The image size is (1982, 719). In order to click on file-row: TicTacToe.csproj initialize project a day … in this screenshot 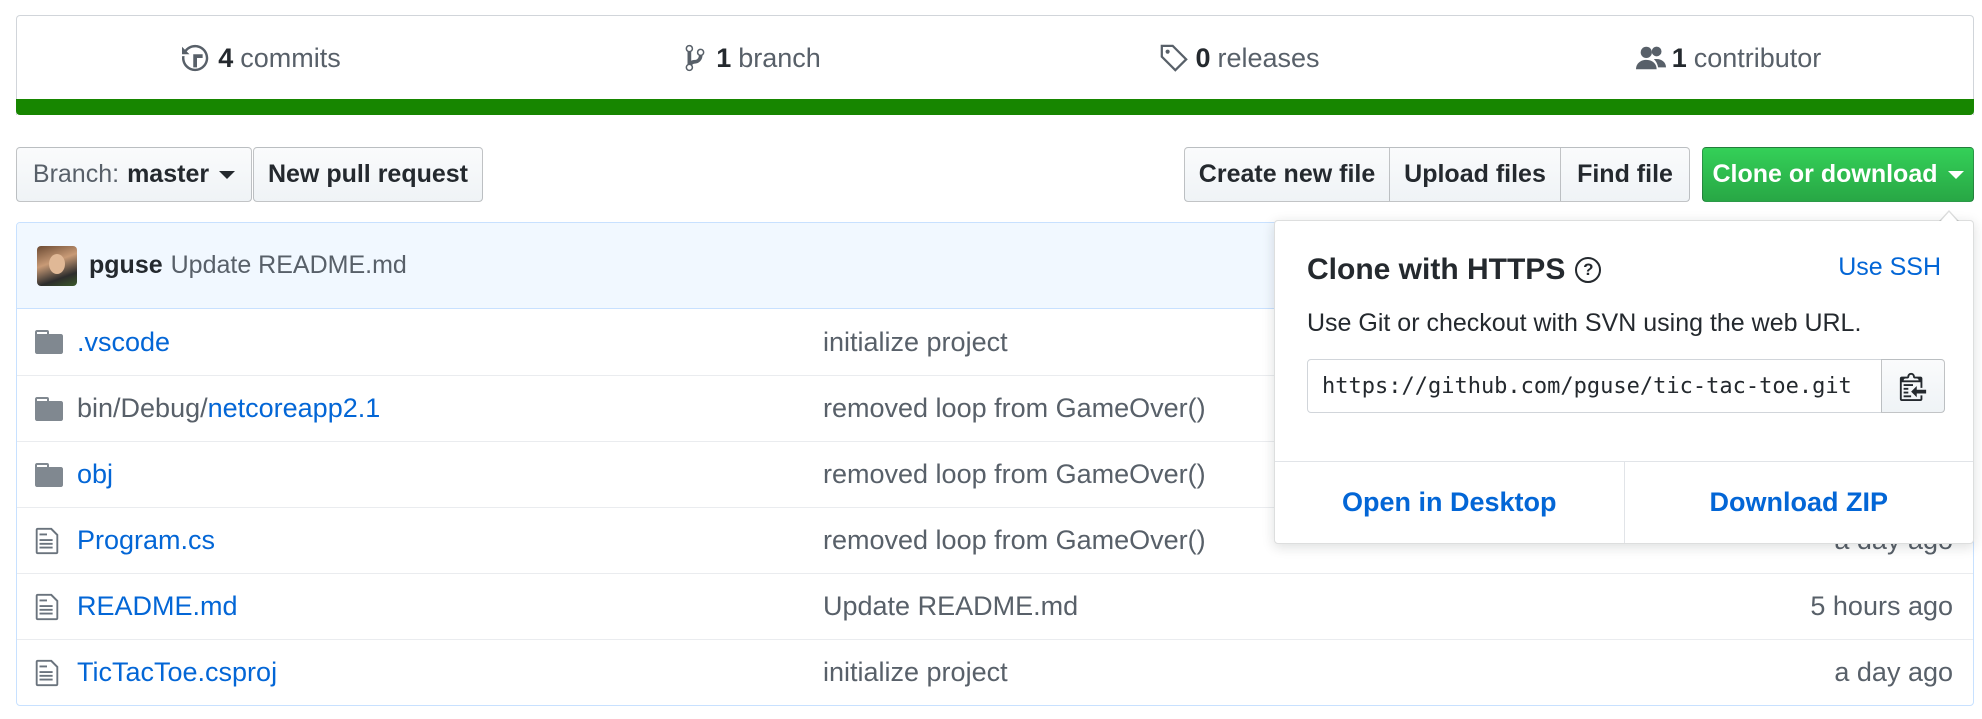, I will do `click(995, 672)`.